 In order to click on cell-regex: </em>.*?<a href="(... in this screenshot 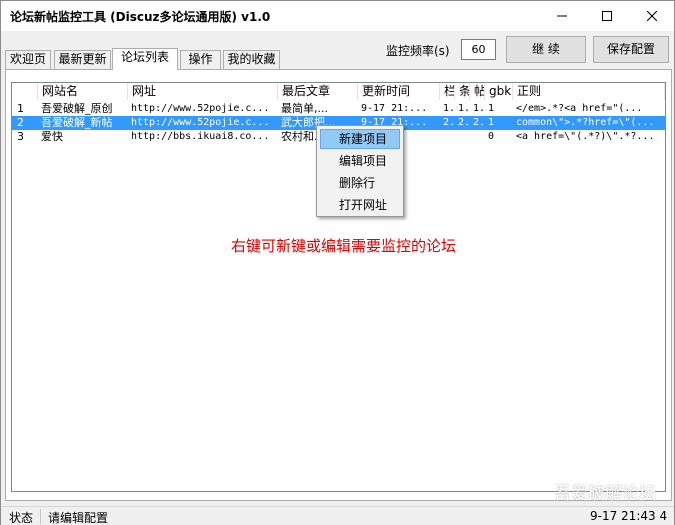, I will do `click(579, 108)`.